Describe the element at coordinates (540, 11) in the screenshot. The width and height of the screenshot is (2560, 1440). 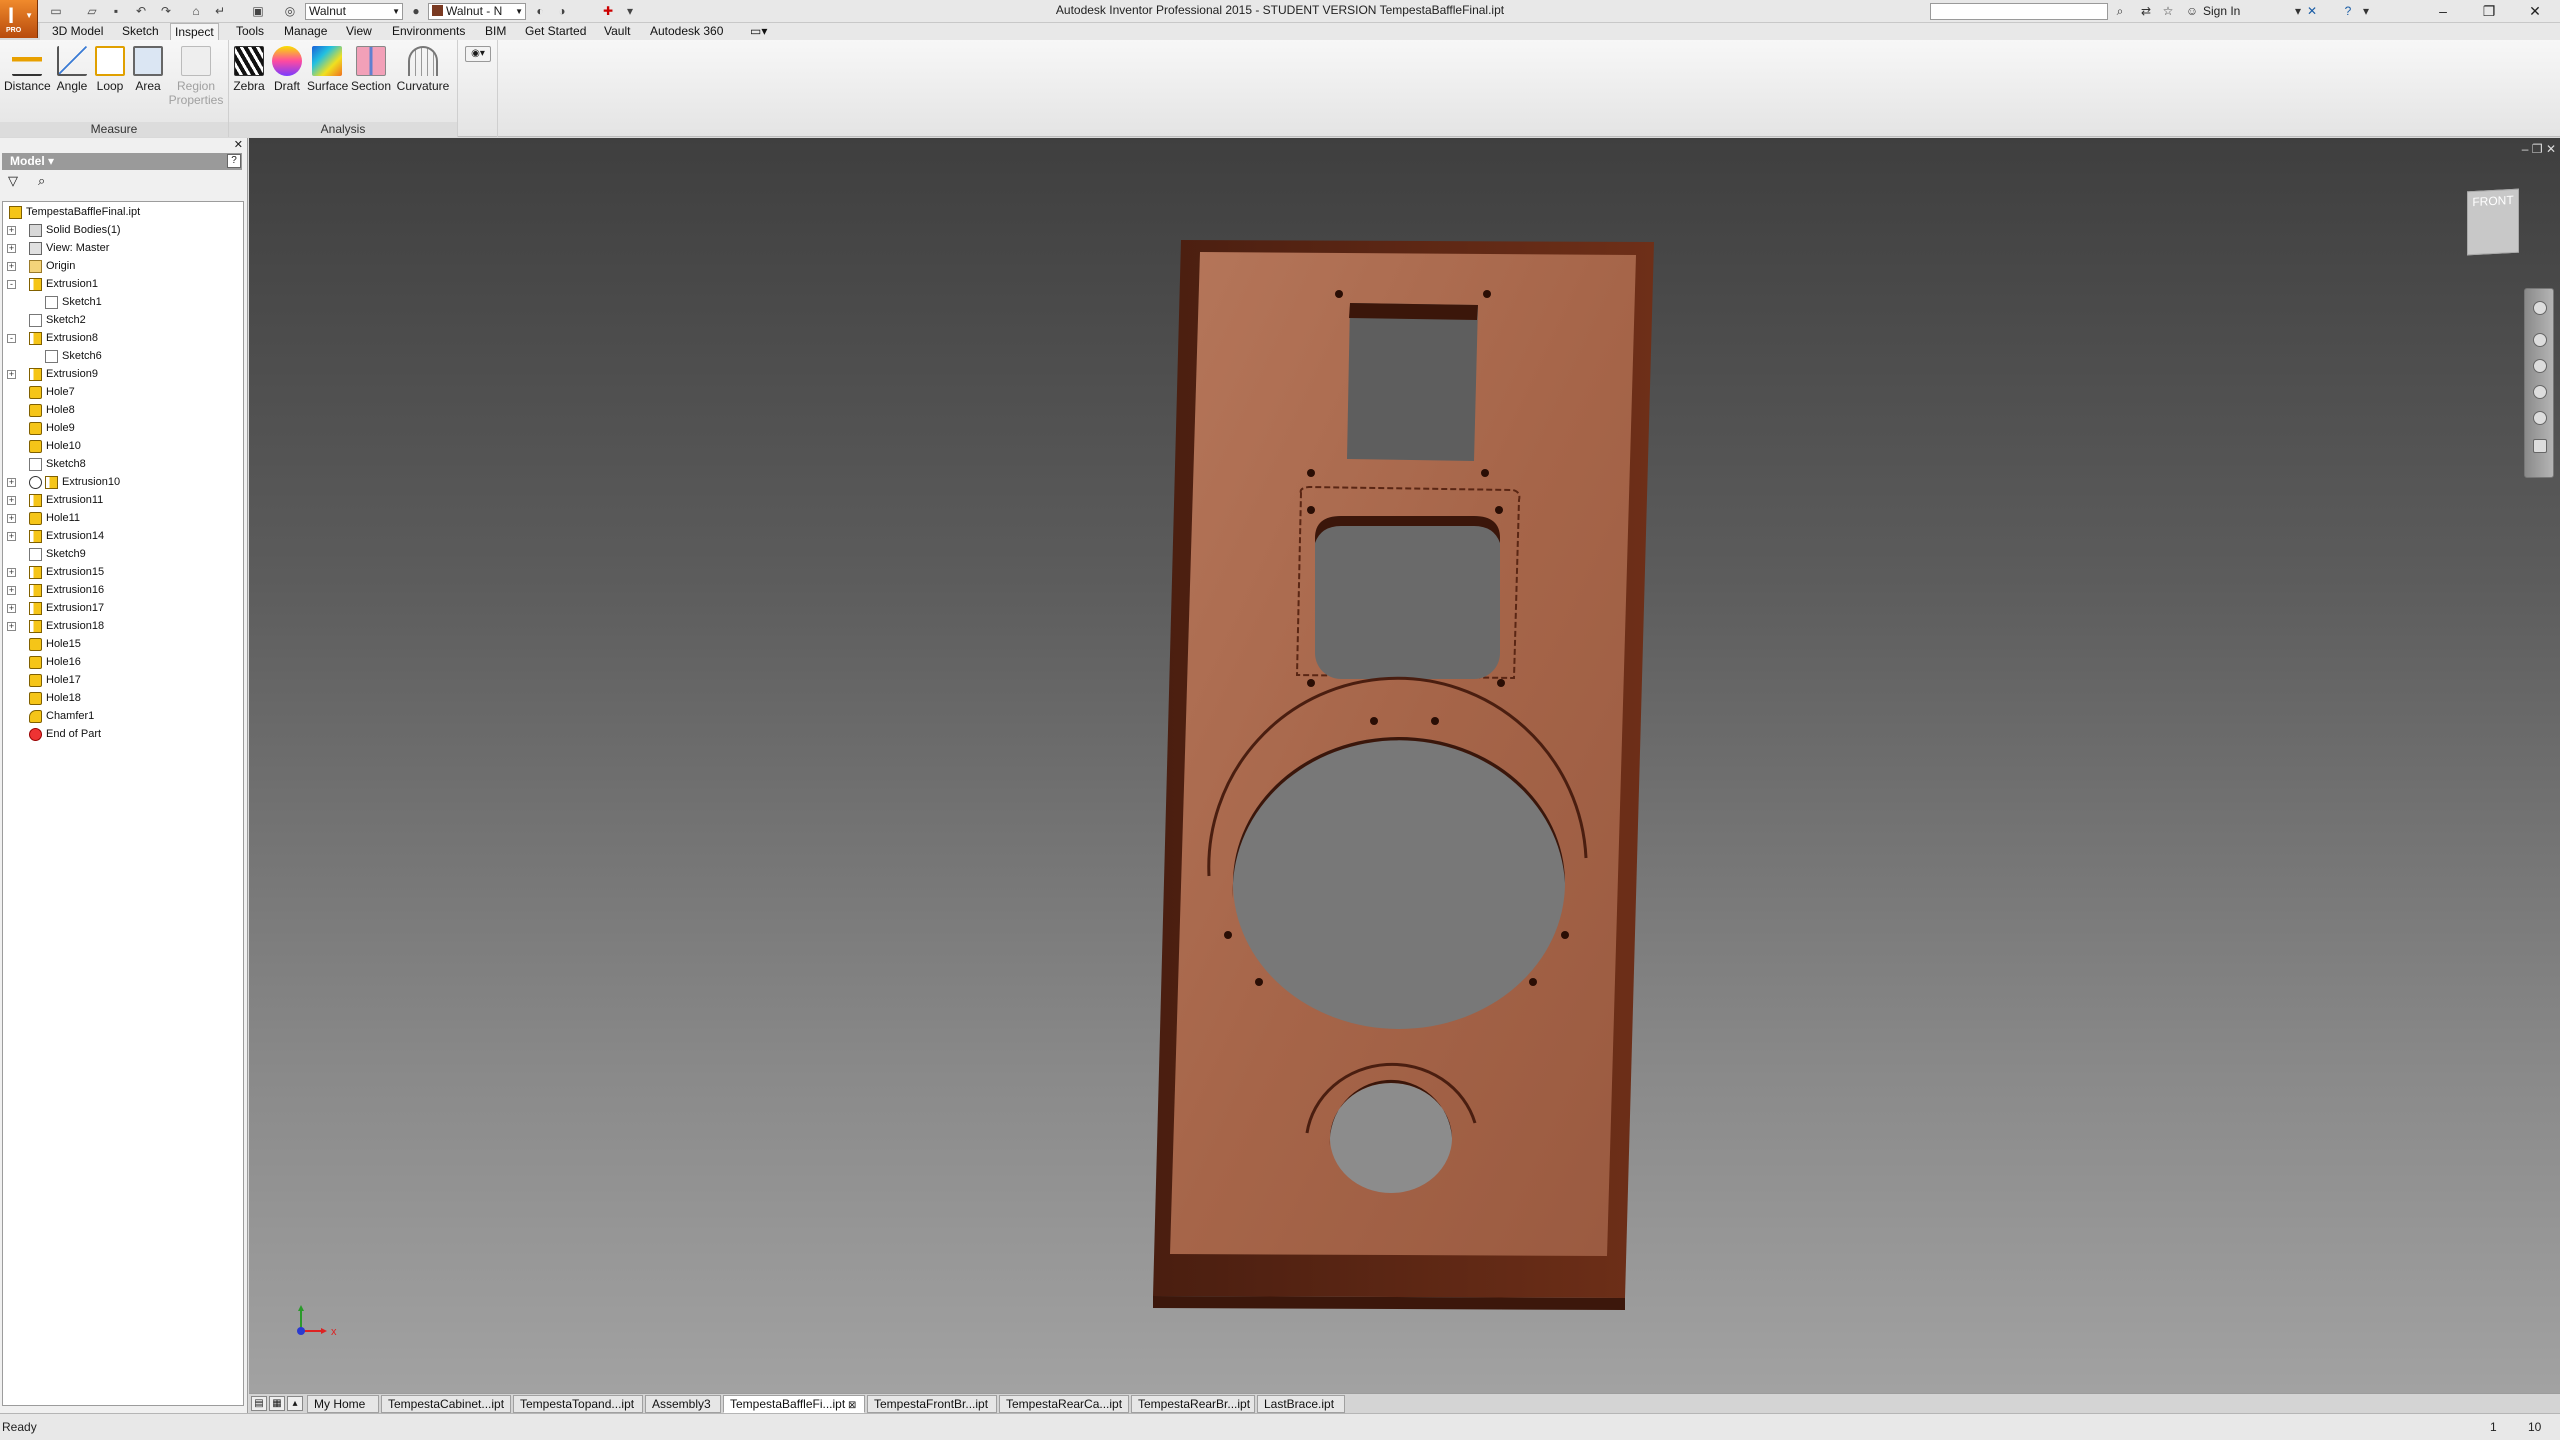
I see `adjust-icon: ◐` at that location.